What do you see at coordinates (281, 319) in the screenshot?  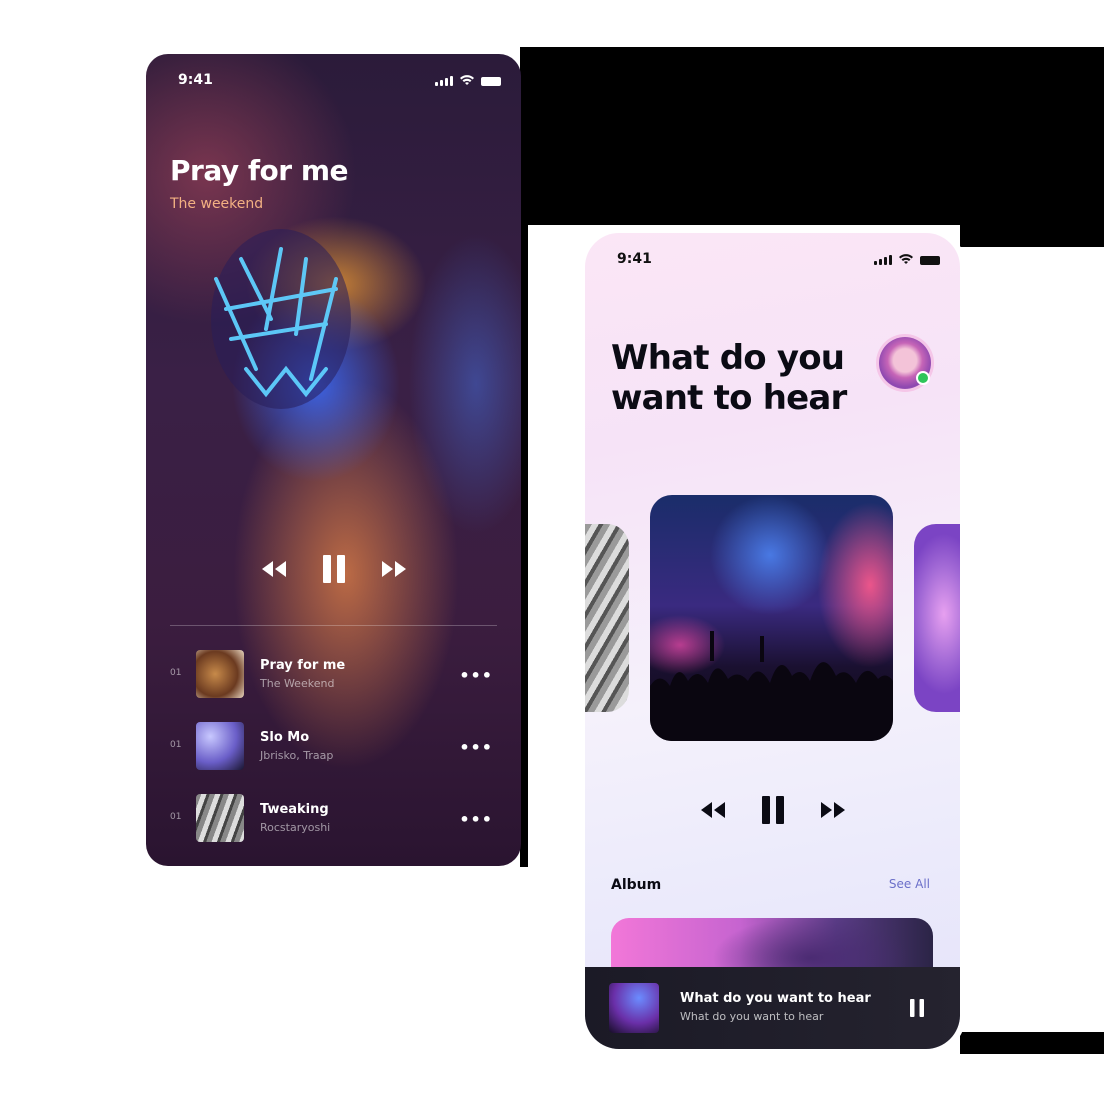 I see `neon-mask-artwork` at bounding box center [281, 319].